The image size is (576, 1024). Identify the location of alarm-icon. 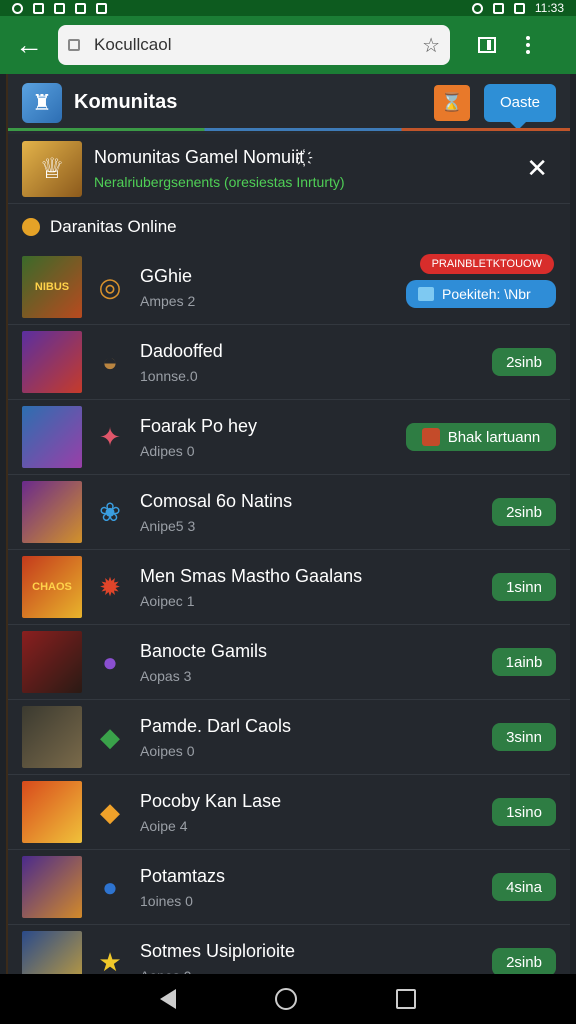
(477, 8).